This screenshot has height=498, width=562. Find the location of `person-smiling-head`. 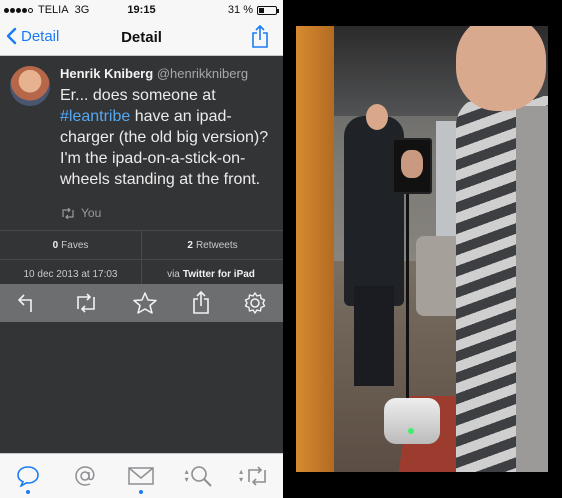

person-smiling-head is located at coordinates (501, 68).